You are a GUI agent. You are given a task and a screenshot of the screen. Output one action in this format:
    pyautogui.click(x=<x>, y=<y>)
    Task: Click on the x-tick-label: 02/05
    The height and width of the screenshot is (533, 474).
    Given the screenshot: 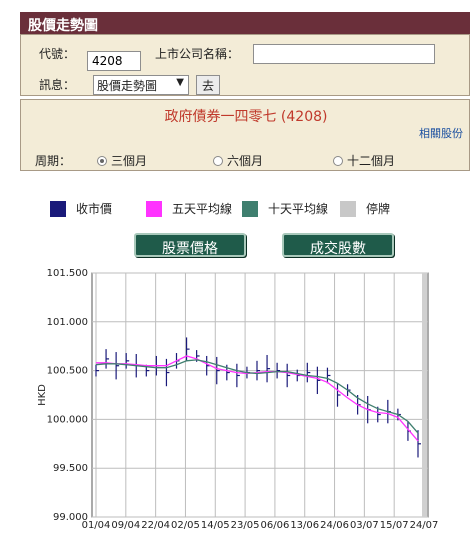 What is the action you would take?
    pyautogui.click(x=185, y=525)
    